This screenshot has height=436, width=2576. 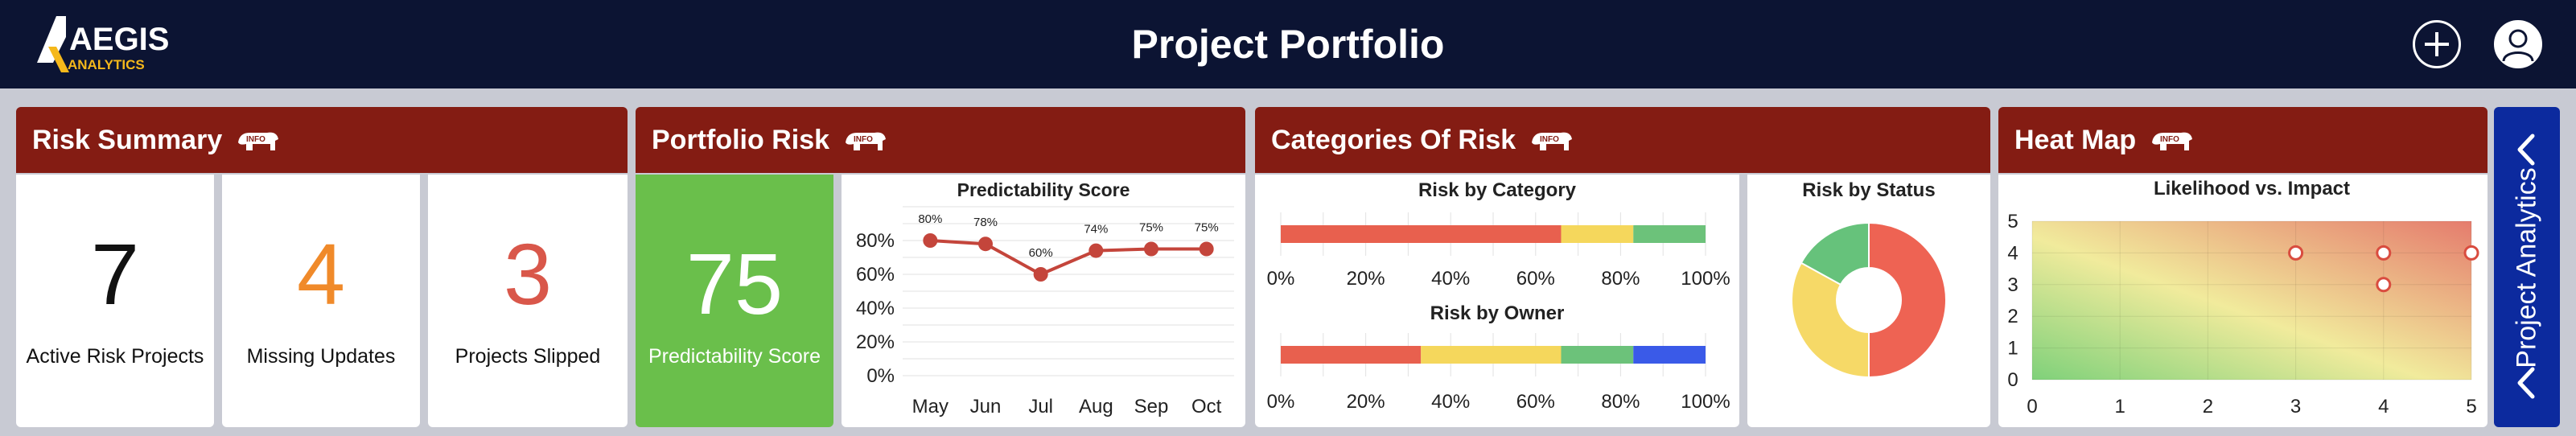 What do you see at coordinates (875, 342) in the screenshot?
I see `y-tick-label: 20%` at bounding box center [875, 342].